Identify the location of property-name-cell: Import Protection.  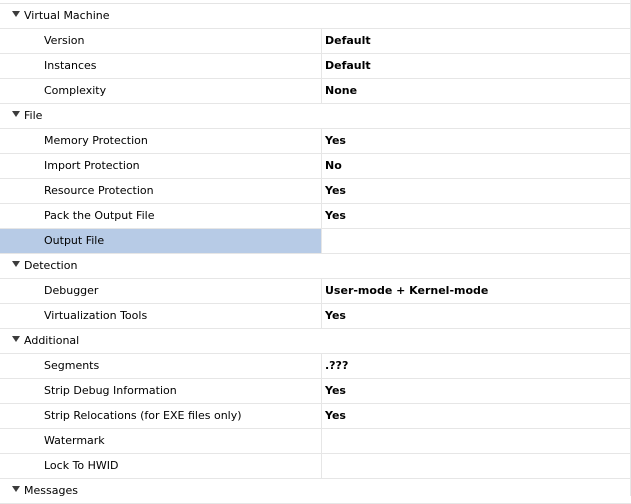
(161, 166).